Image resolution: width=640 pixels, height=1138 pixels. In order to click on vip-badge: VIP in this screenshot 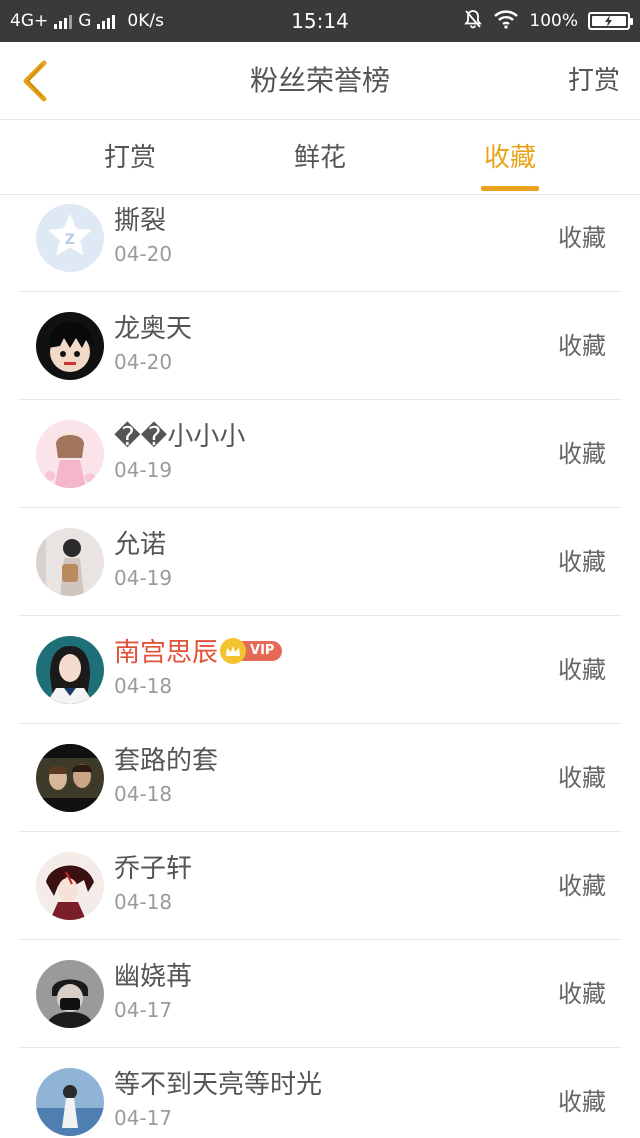, I will do `click(251, 650)`.